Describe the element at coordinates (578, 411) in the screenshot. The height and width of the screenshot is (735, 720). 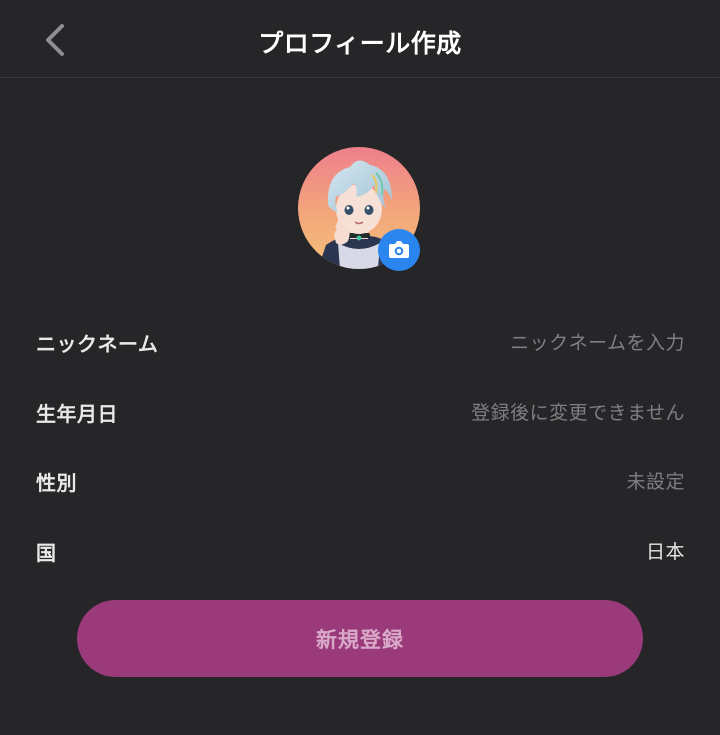
I see `birthdate-field: 登録後に変更できません` at that location.